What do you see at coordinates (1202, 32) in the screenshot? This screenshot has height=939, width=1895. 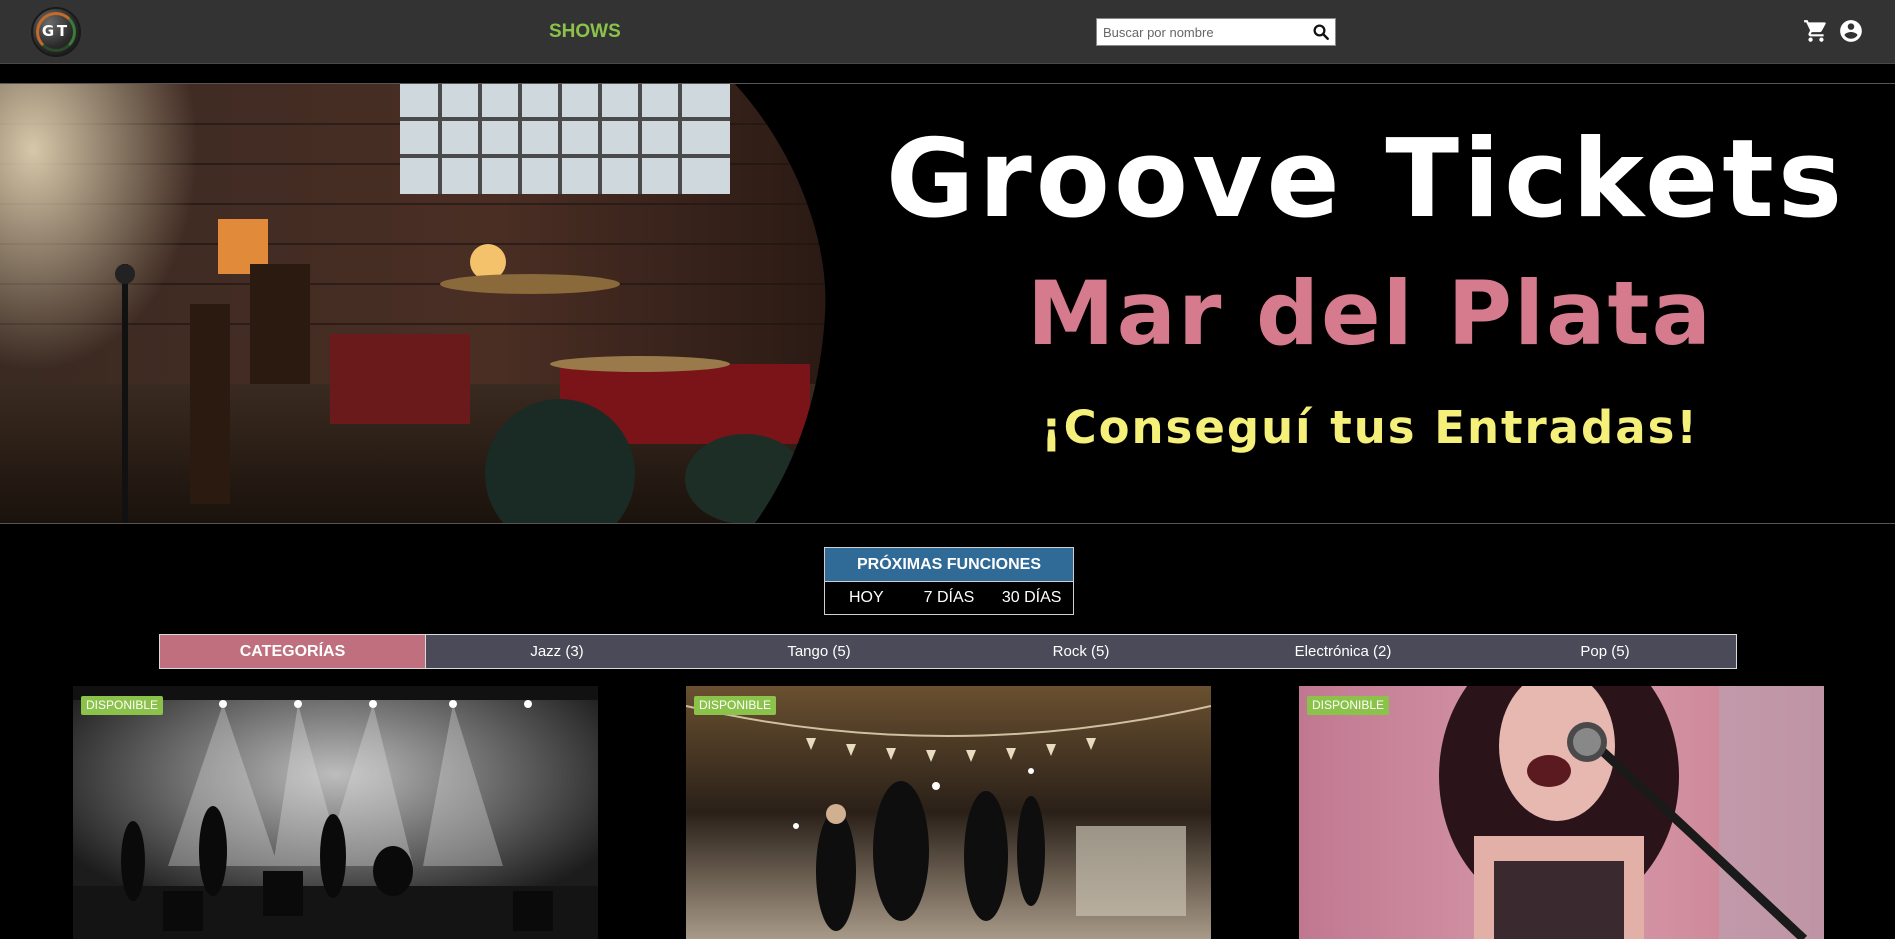 I see `search-input` at bounding box center [1202, 32].